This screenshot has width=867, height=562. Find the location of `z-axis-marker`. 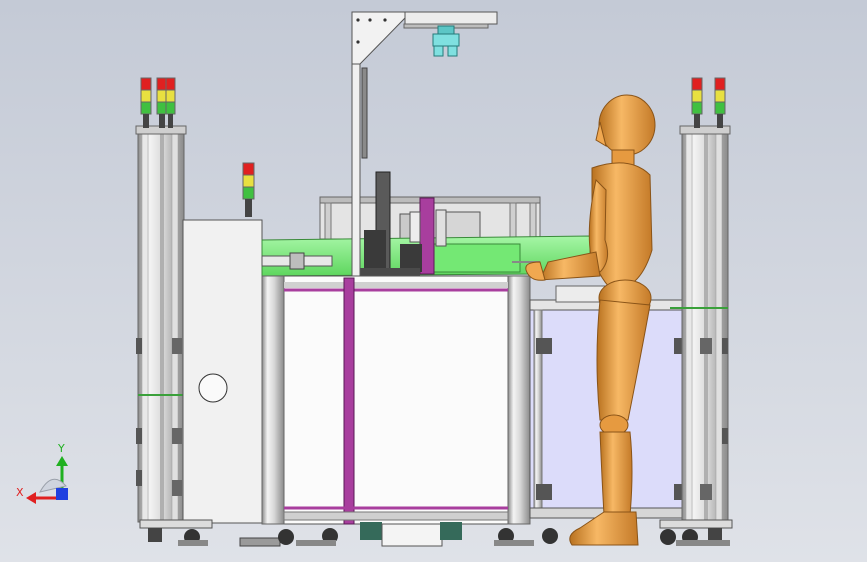

z-axis-marker is located at coordinates (62, 494).